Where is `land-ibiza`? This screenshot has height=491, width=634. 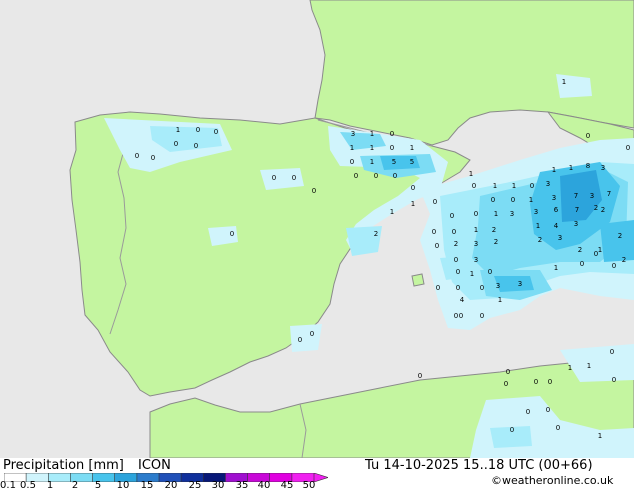 land-ibiza is located at coordinates (418, 280).